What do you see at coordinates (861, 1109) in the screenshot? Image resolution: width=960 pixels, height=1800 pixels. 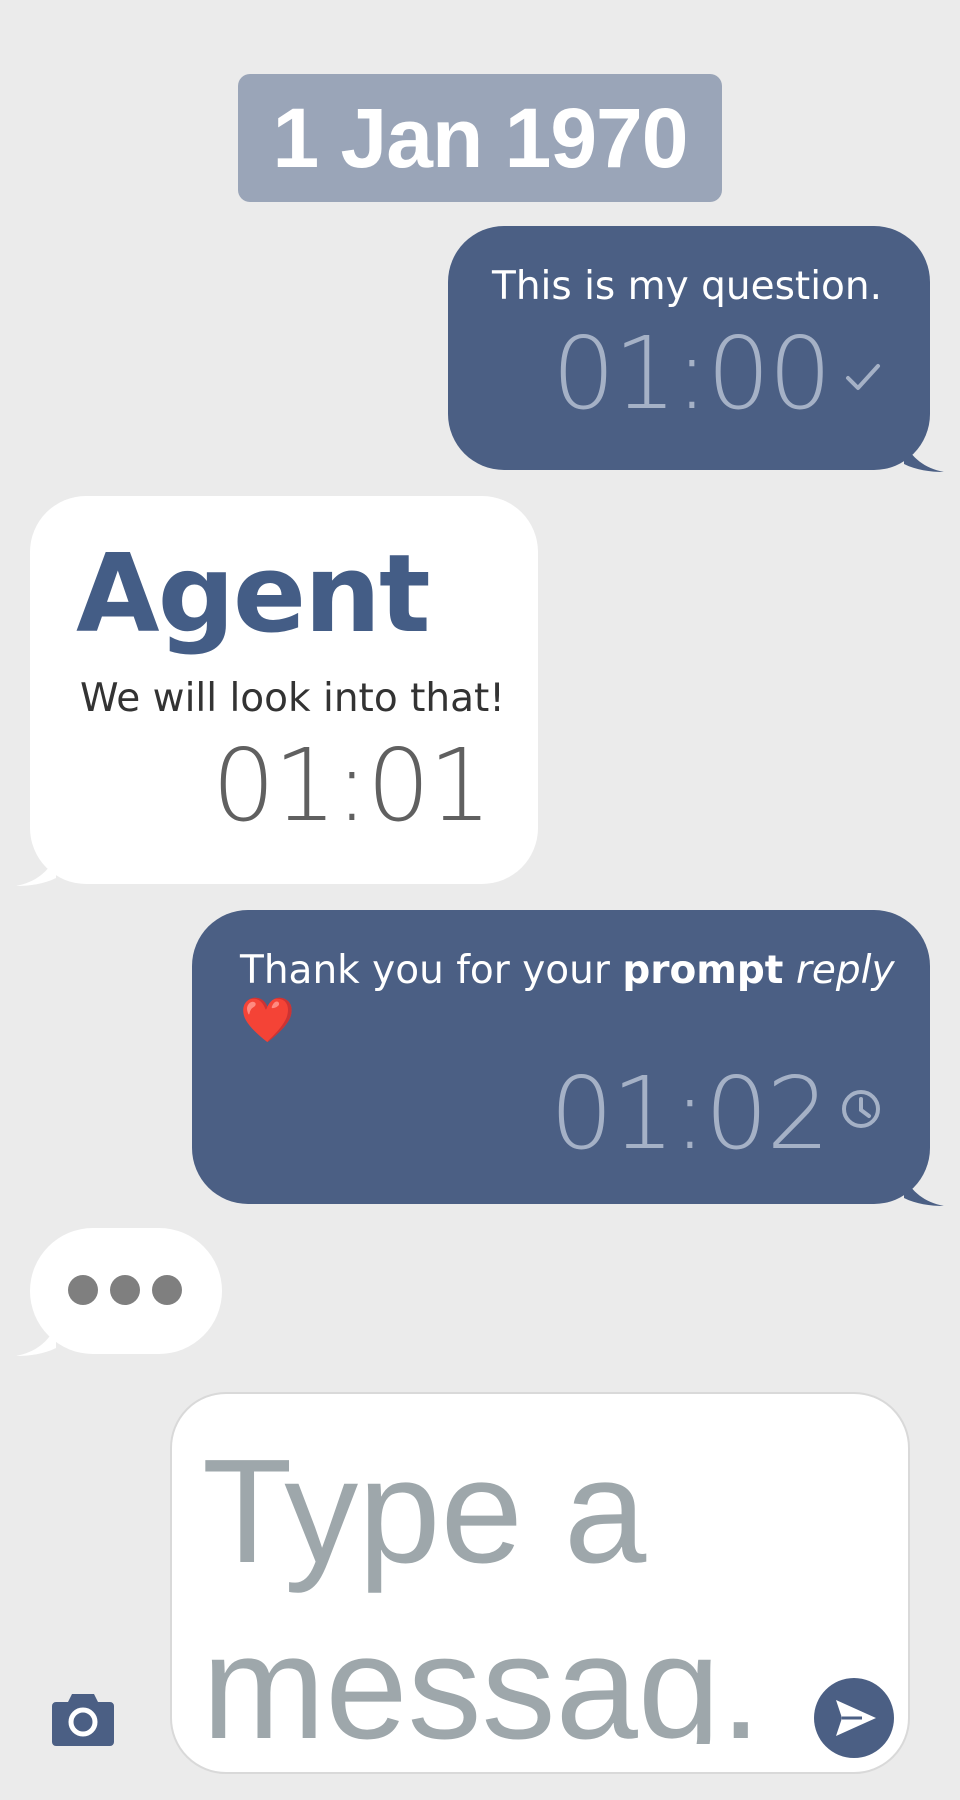 I see `pending-clock-icon` at bounding box center [861, 1109].